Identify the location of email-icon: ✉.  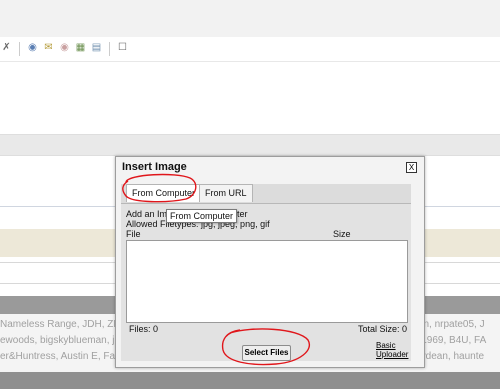
(48, 48).